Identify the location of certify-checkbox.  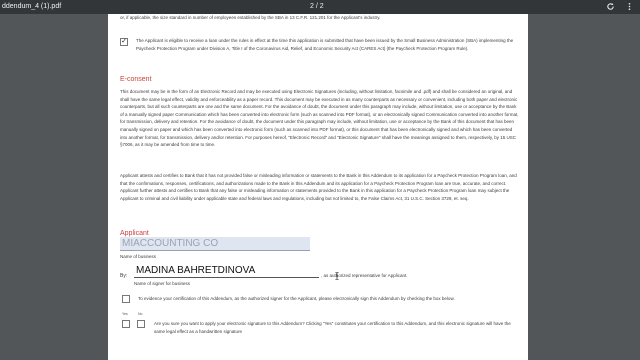
(126, 299).